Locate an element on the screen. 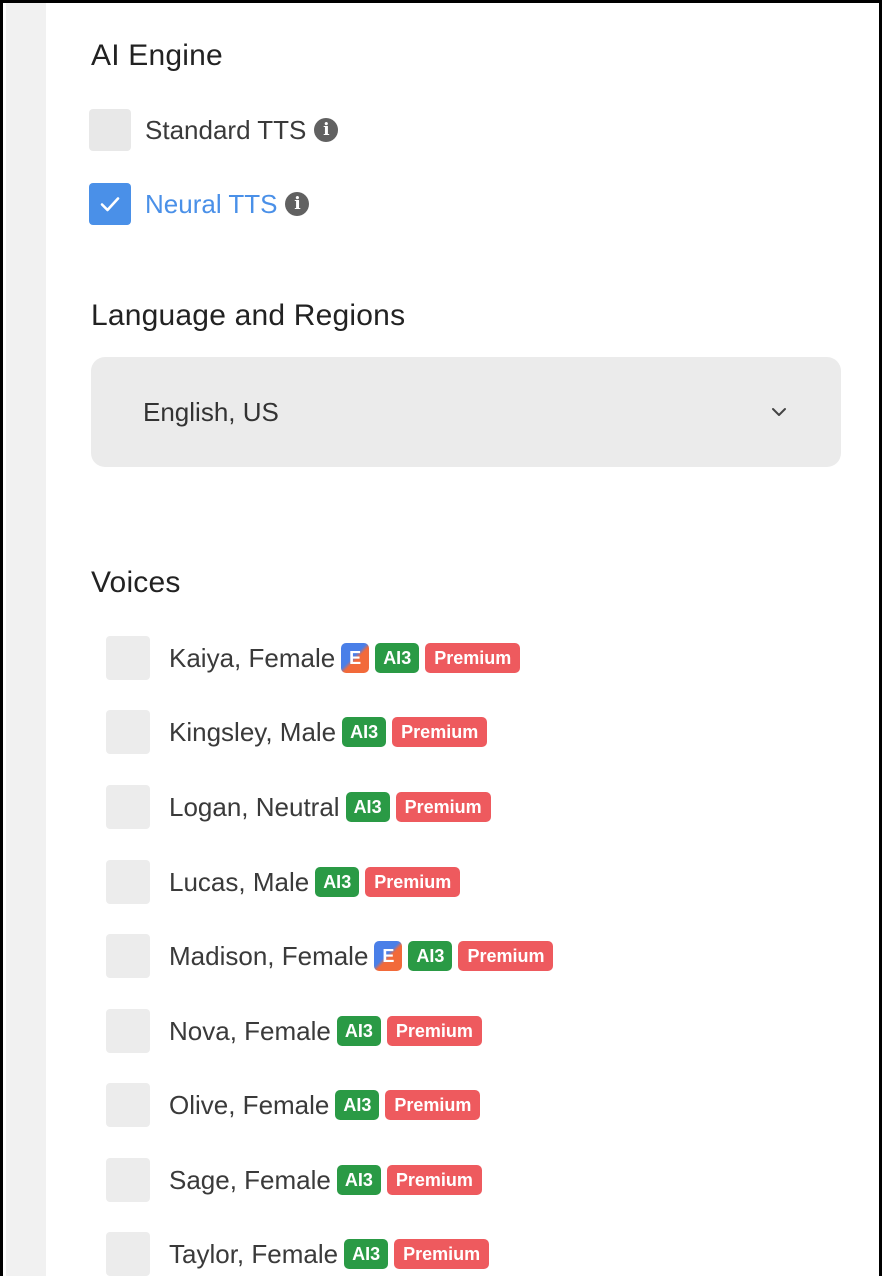  voice-label: Lucas, Male is located at coordinates (239, 881).